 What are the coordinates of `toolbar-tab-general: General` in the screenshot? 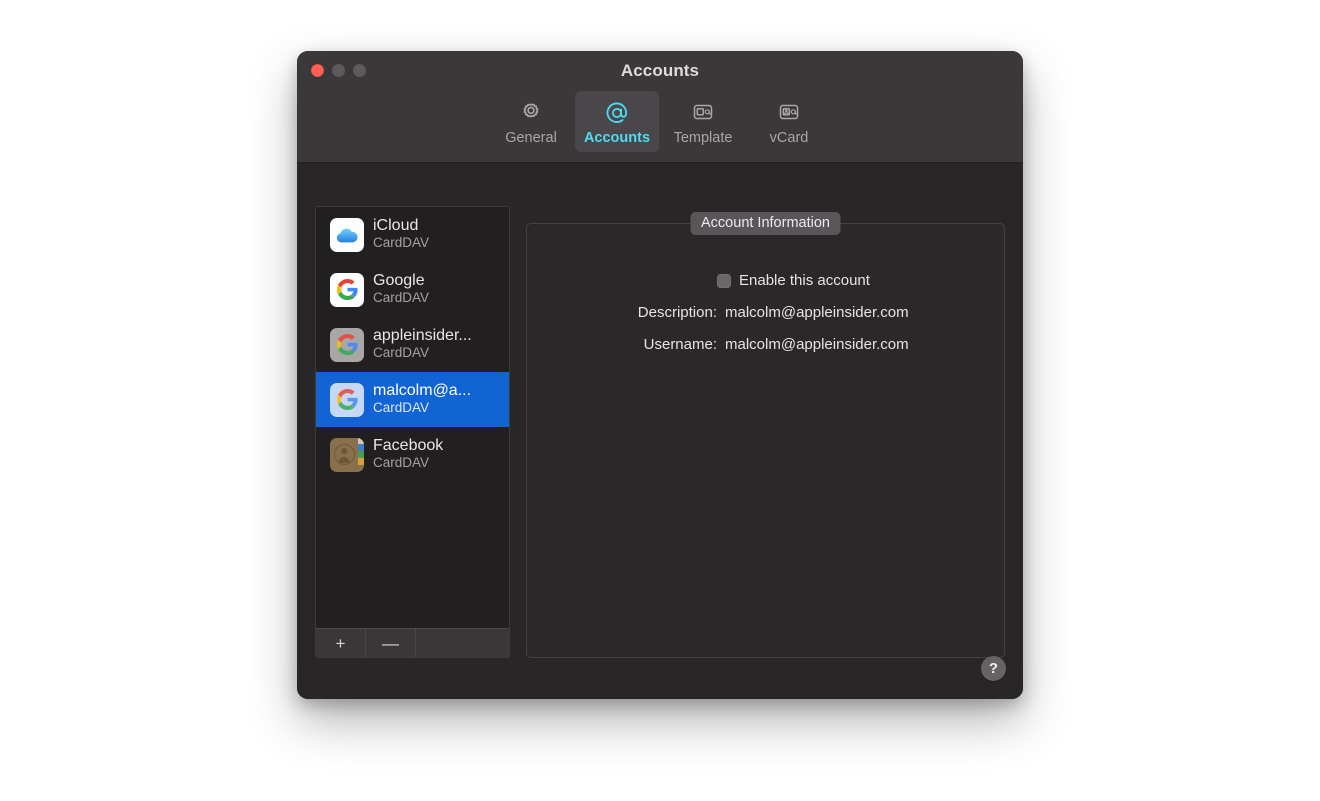 It's located at (531, 121).